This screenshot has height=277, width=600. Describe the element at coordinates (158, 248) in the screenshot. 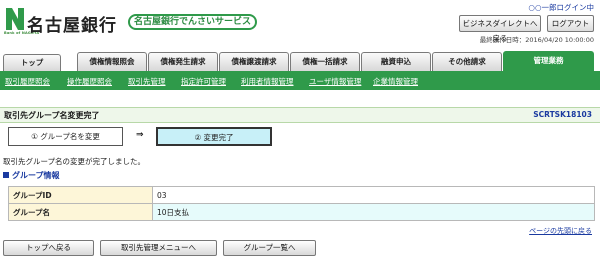

I see `partner-menu-button: 取引先管理メニューへ` at that location.